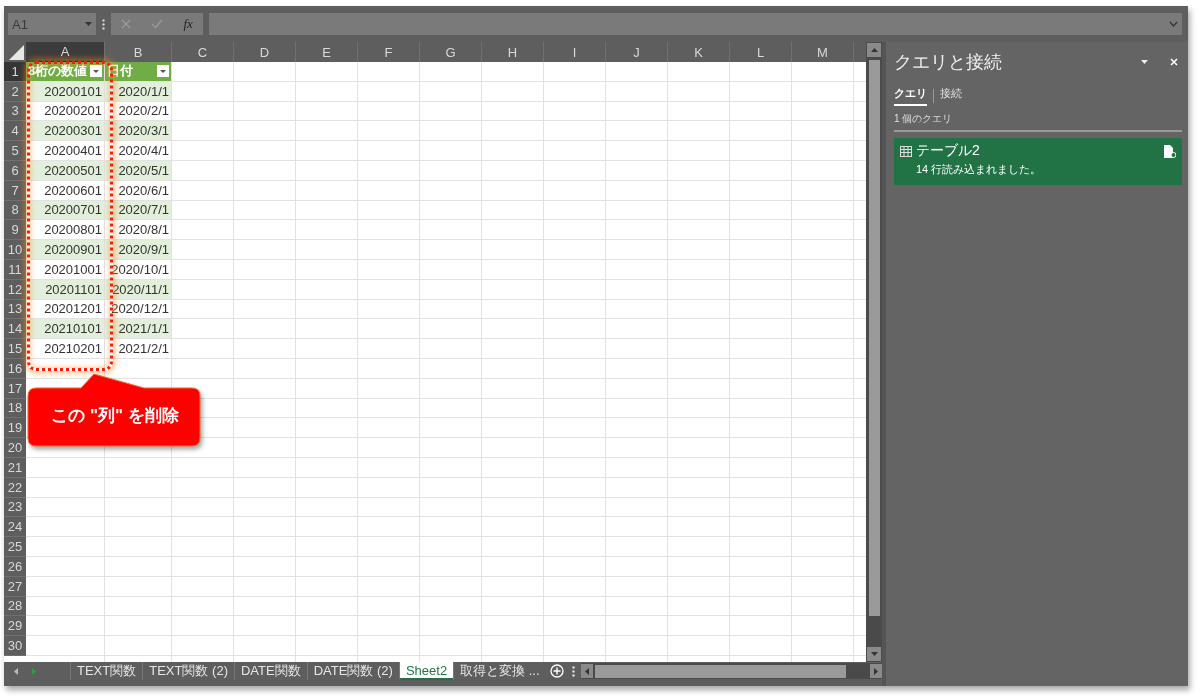 The height and width of the screenshot is (698, 1200). I want to click on scroll-right-button, so click(876, 671).